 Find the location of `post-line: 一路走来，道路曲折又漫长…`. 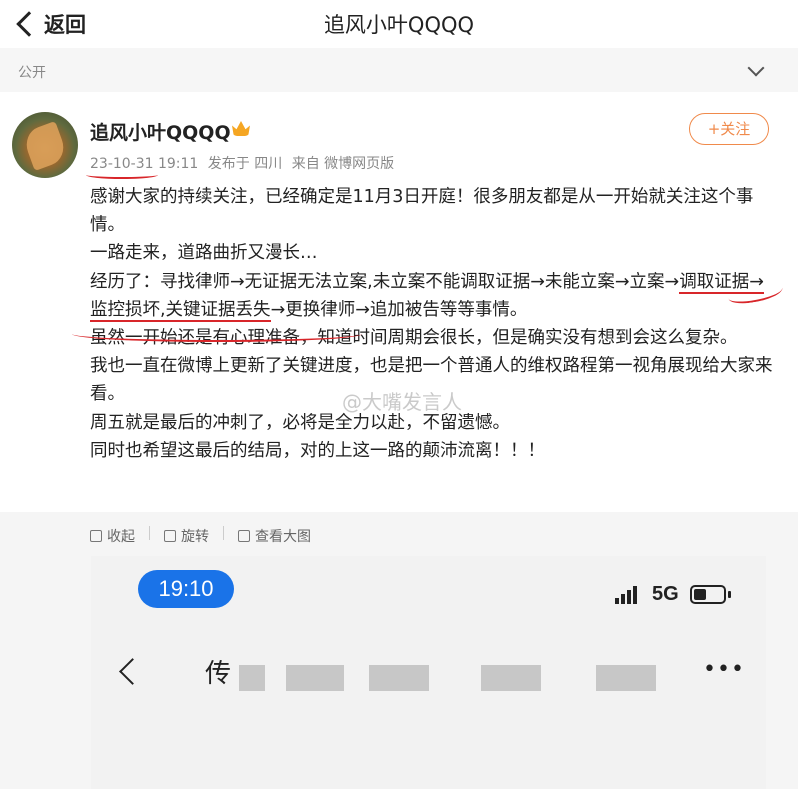

post-line: 一路走来，道路曲折又漫长… is located at coordinates (204, 253).